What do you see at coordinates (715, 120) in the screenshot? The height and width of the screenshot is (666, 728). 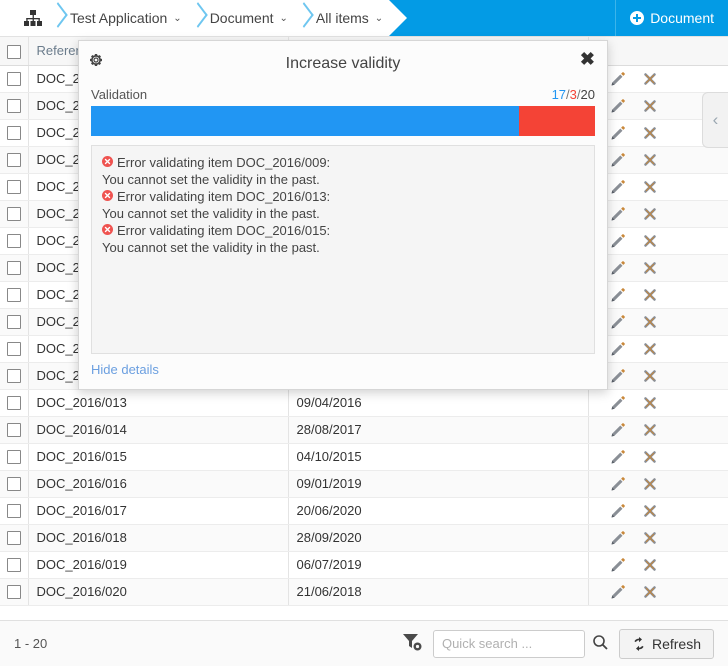 I see `side-panel-toggle: ‹` at bounding box center [715, 120].